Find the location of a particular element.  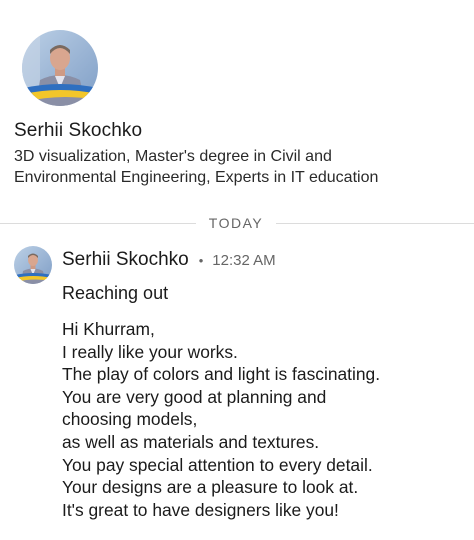

sender-avatar is located at coordinates (33, 265).